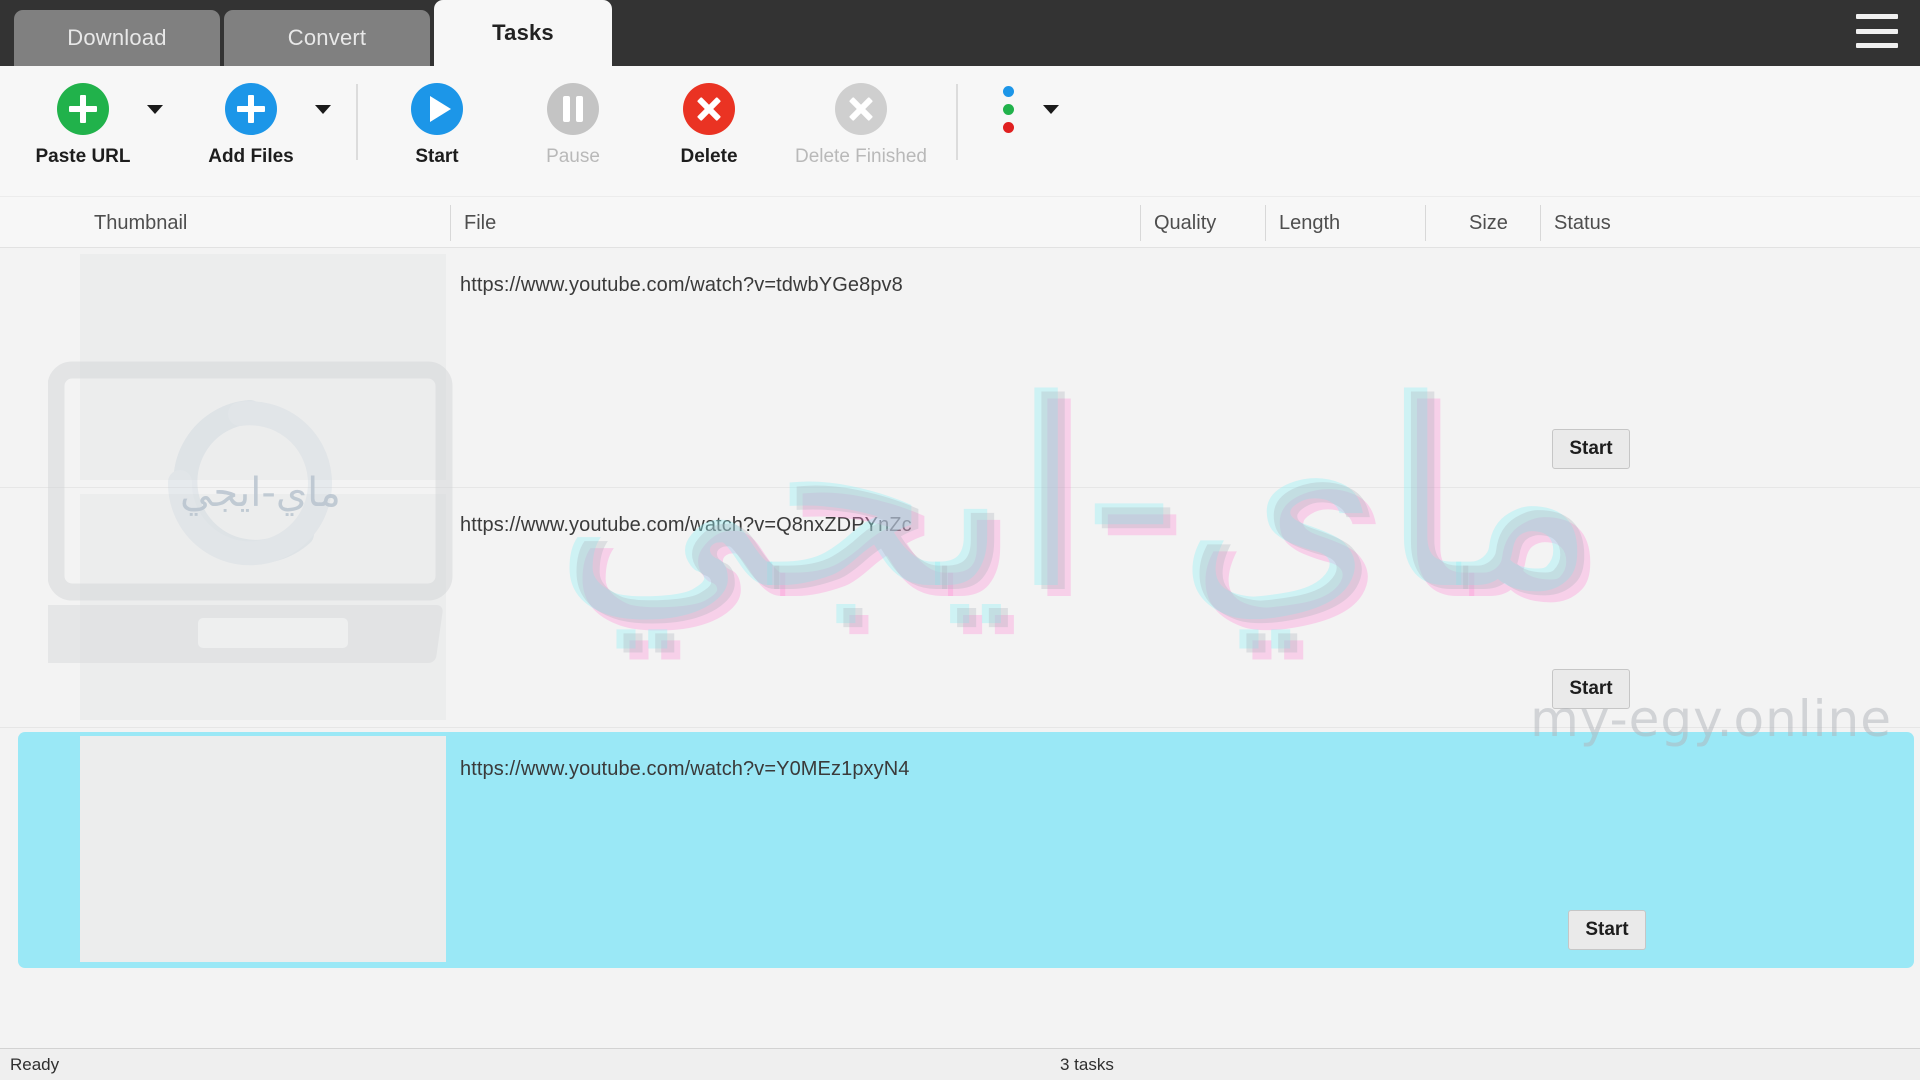 The height and width of the screenshot is (1080, 1920). I want to click on plus-circle-blue-icon, so click(251, 109).